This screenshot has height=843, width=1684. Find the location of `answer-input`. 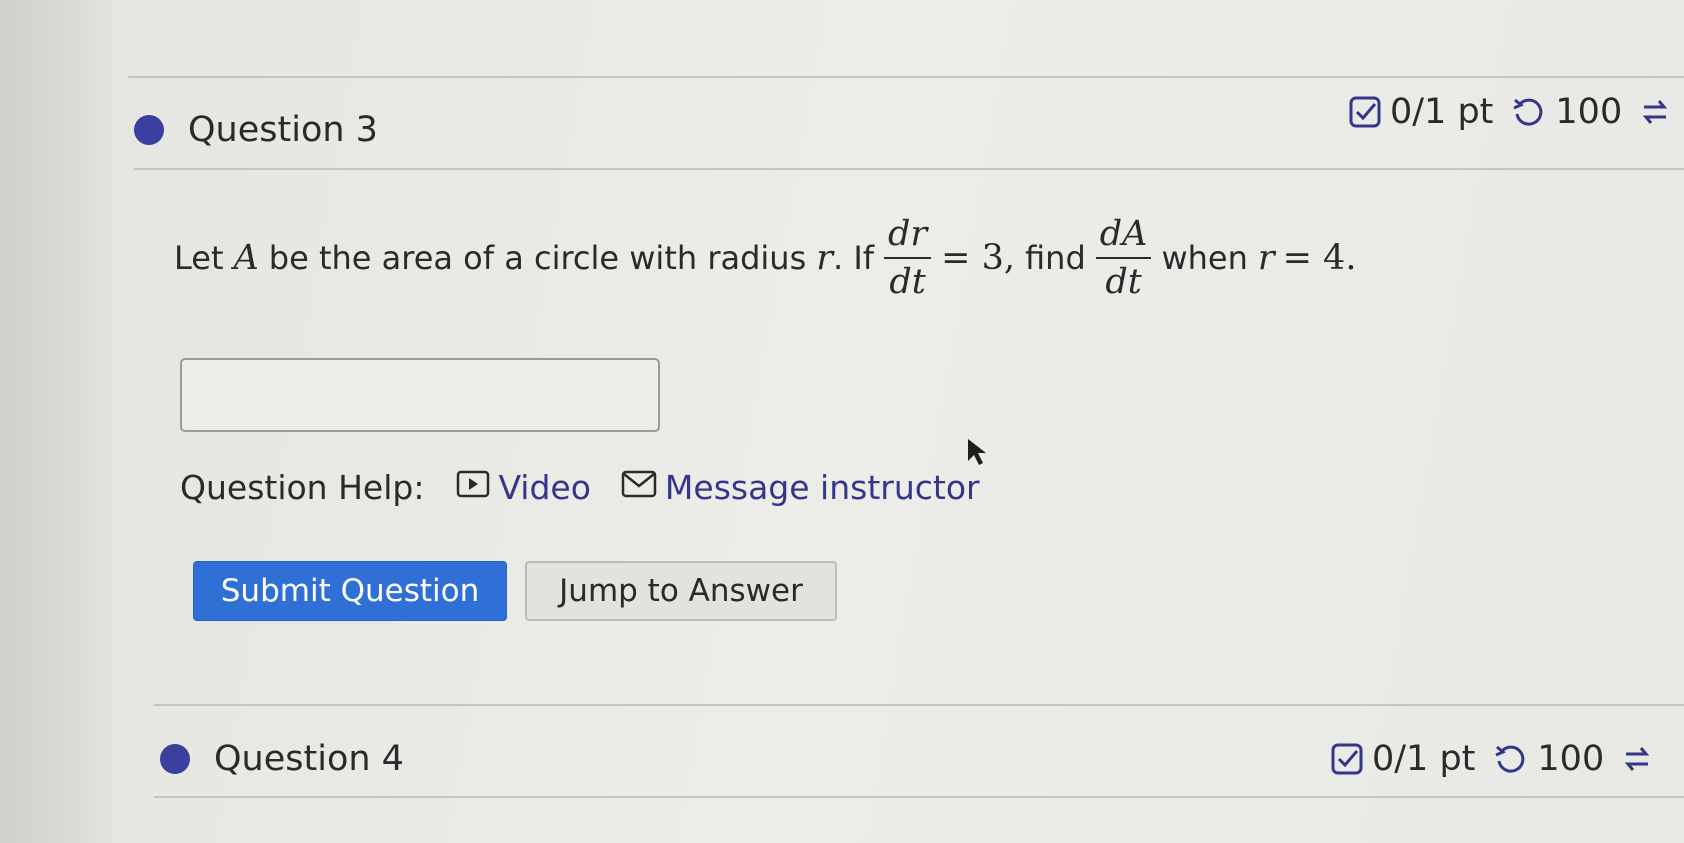

answer-input is located at coordinates (420, 395).